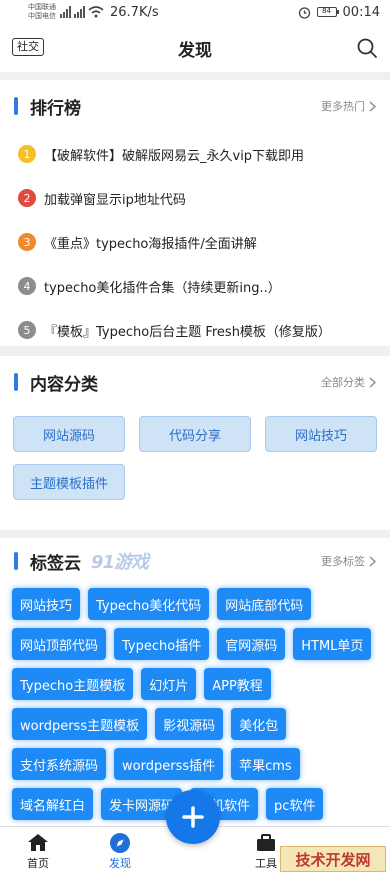  What do you see at coordinates (59, 764) in the screenshot?
I see `tag-chip: 支付系统源码` at bounding box center [59, 764].